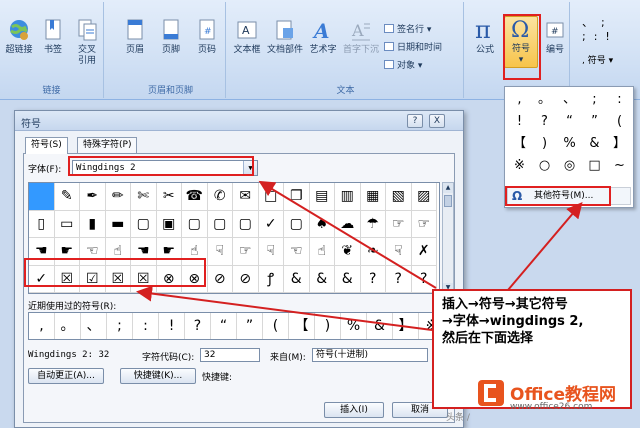  What do you see at coordinates (544, 144) in the screenshot?
I see `dropdown-symbol-cell: )` at bounding box center [544, 144].